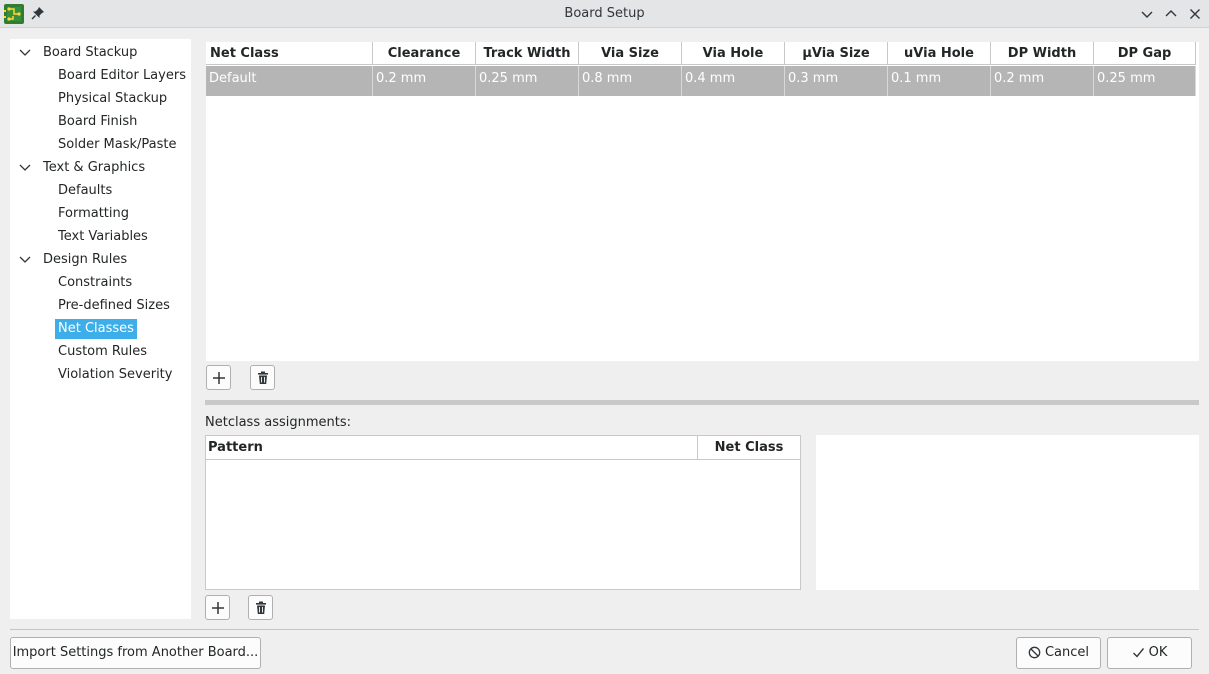  I want to click on column-header: uVia Hole, so click(939, 53).